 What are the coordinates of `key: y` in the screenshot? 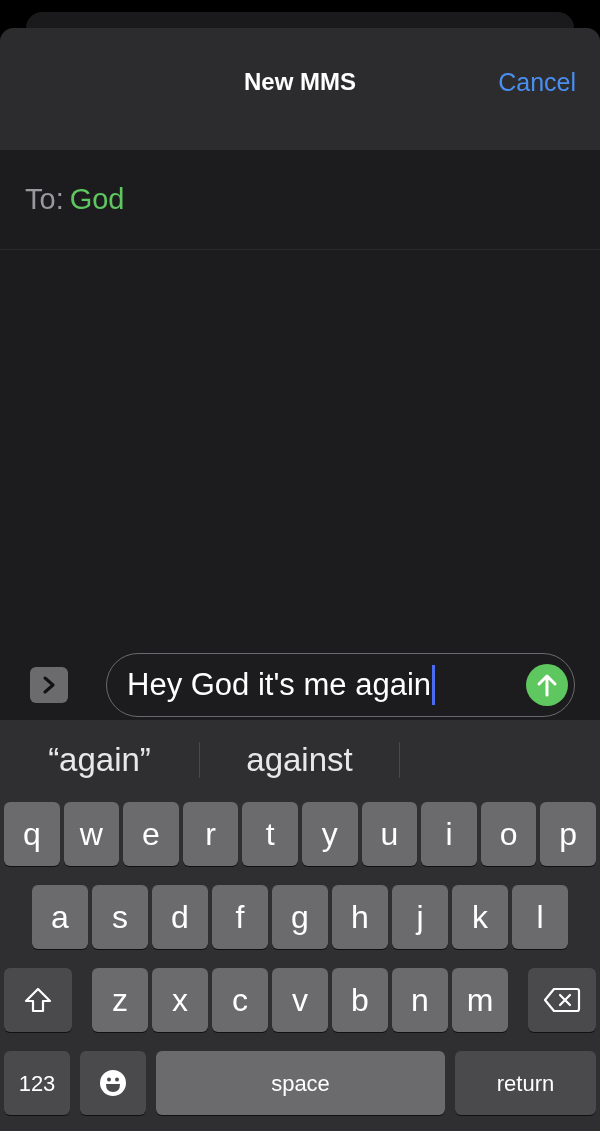 It's located at (330, 834).